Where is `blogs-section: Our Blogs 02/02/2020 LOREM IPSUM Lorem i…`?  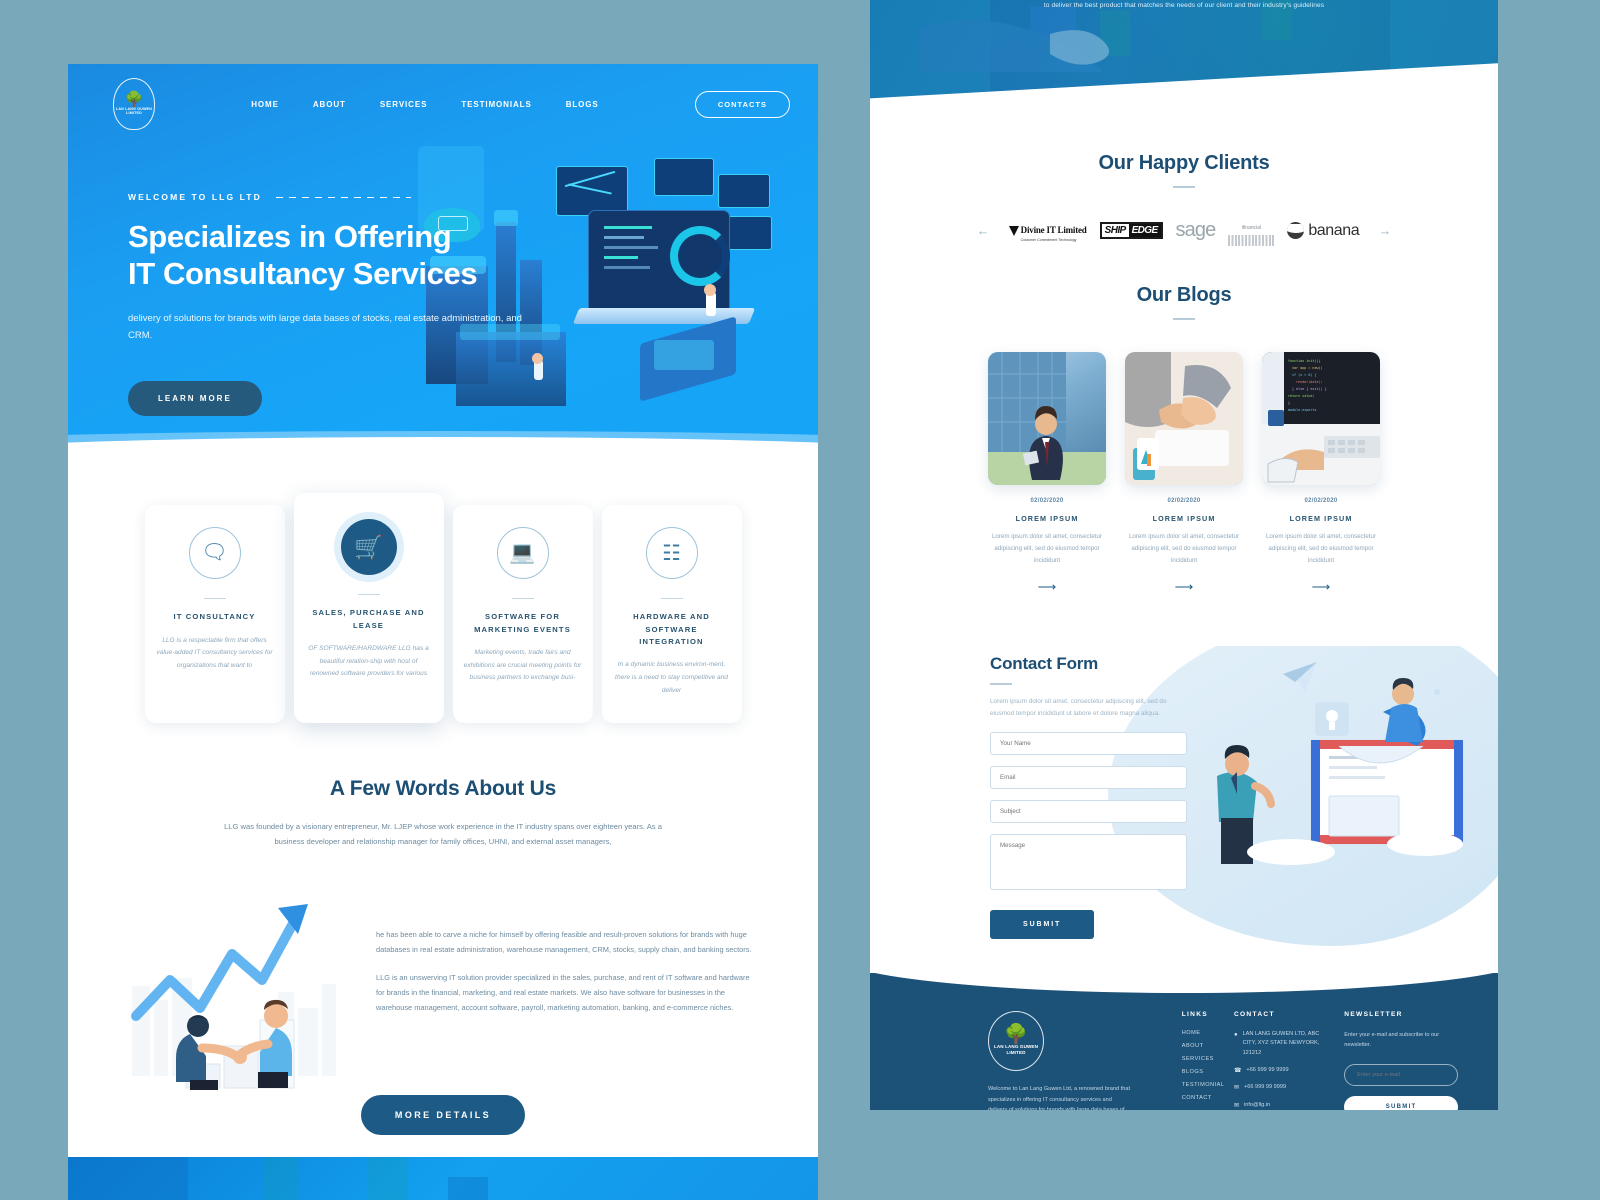
blogs-section: Our Blogs 02/02/2020 LOREM IPSUM Lorem i… is located at coordinates (1184, 419).